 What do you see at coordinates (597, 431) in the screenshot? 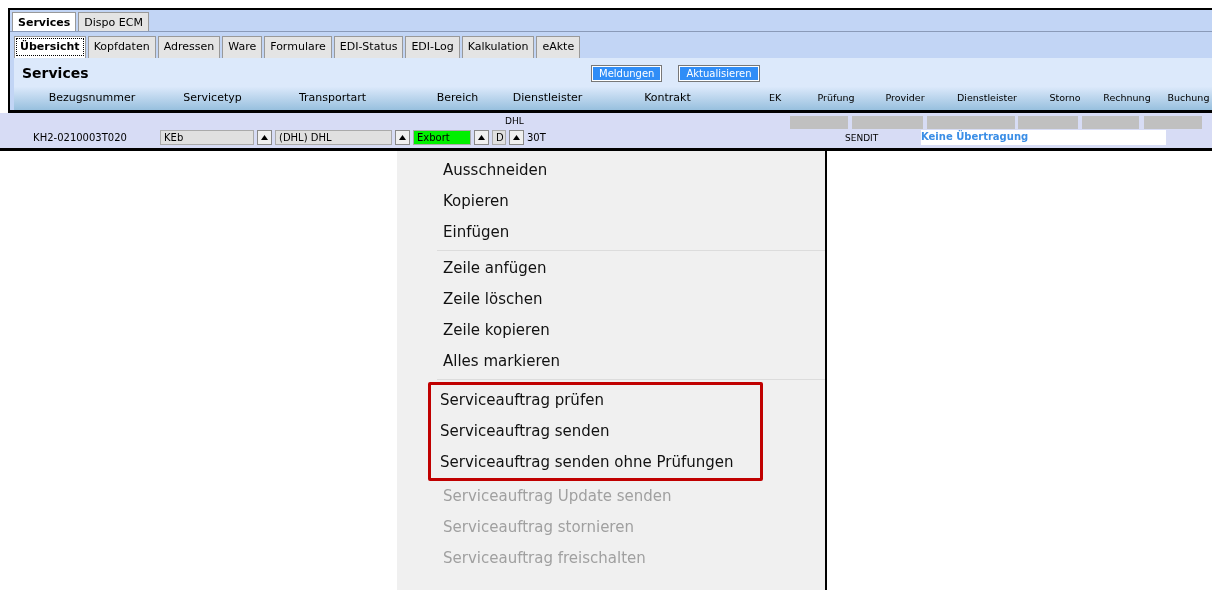
I see `menu-item: Serviceauftrag senden` at bounding box center [597, 431].